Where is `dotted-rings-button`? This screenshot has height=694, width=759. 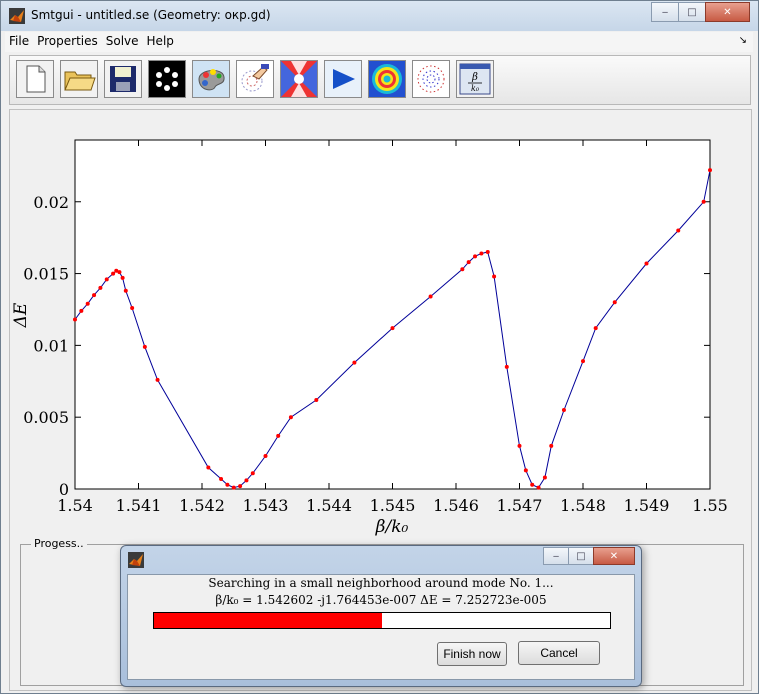
dotted-rings-button is located at coordinates (431, 79).